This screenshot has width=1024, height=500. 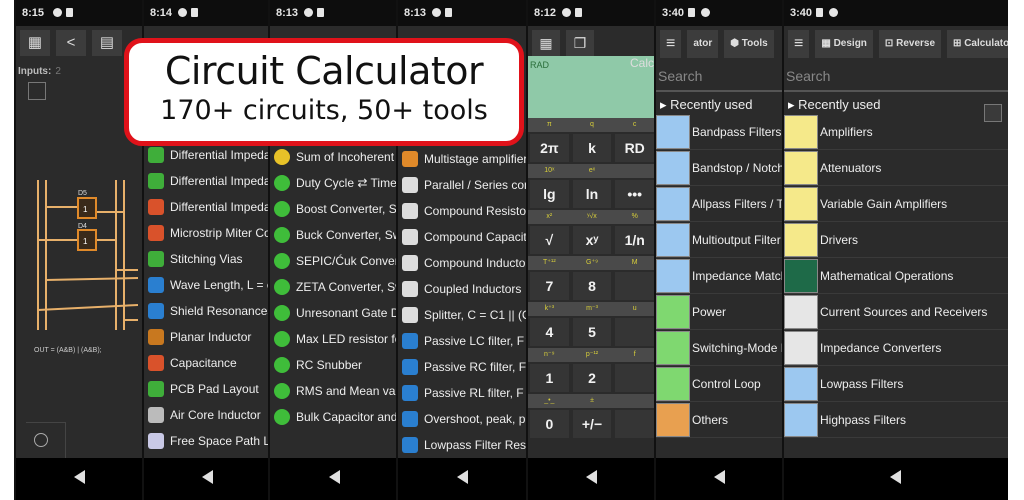 I want to click on category-item: Amplifiers, so click(x=896, y=132).